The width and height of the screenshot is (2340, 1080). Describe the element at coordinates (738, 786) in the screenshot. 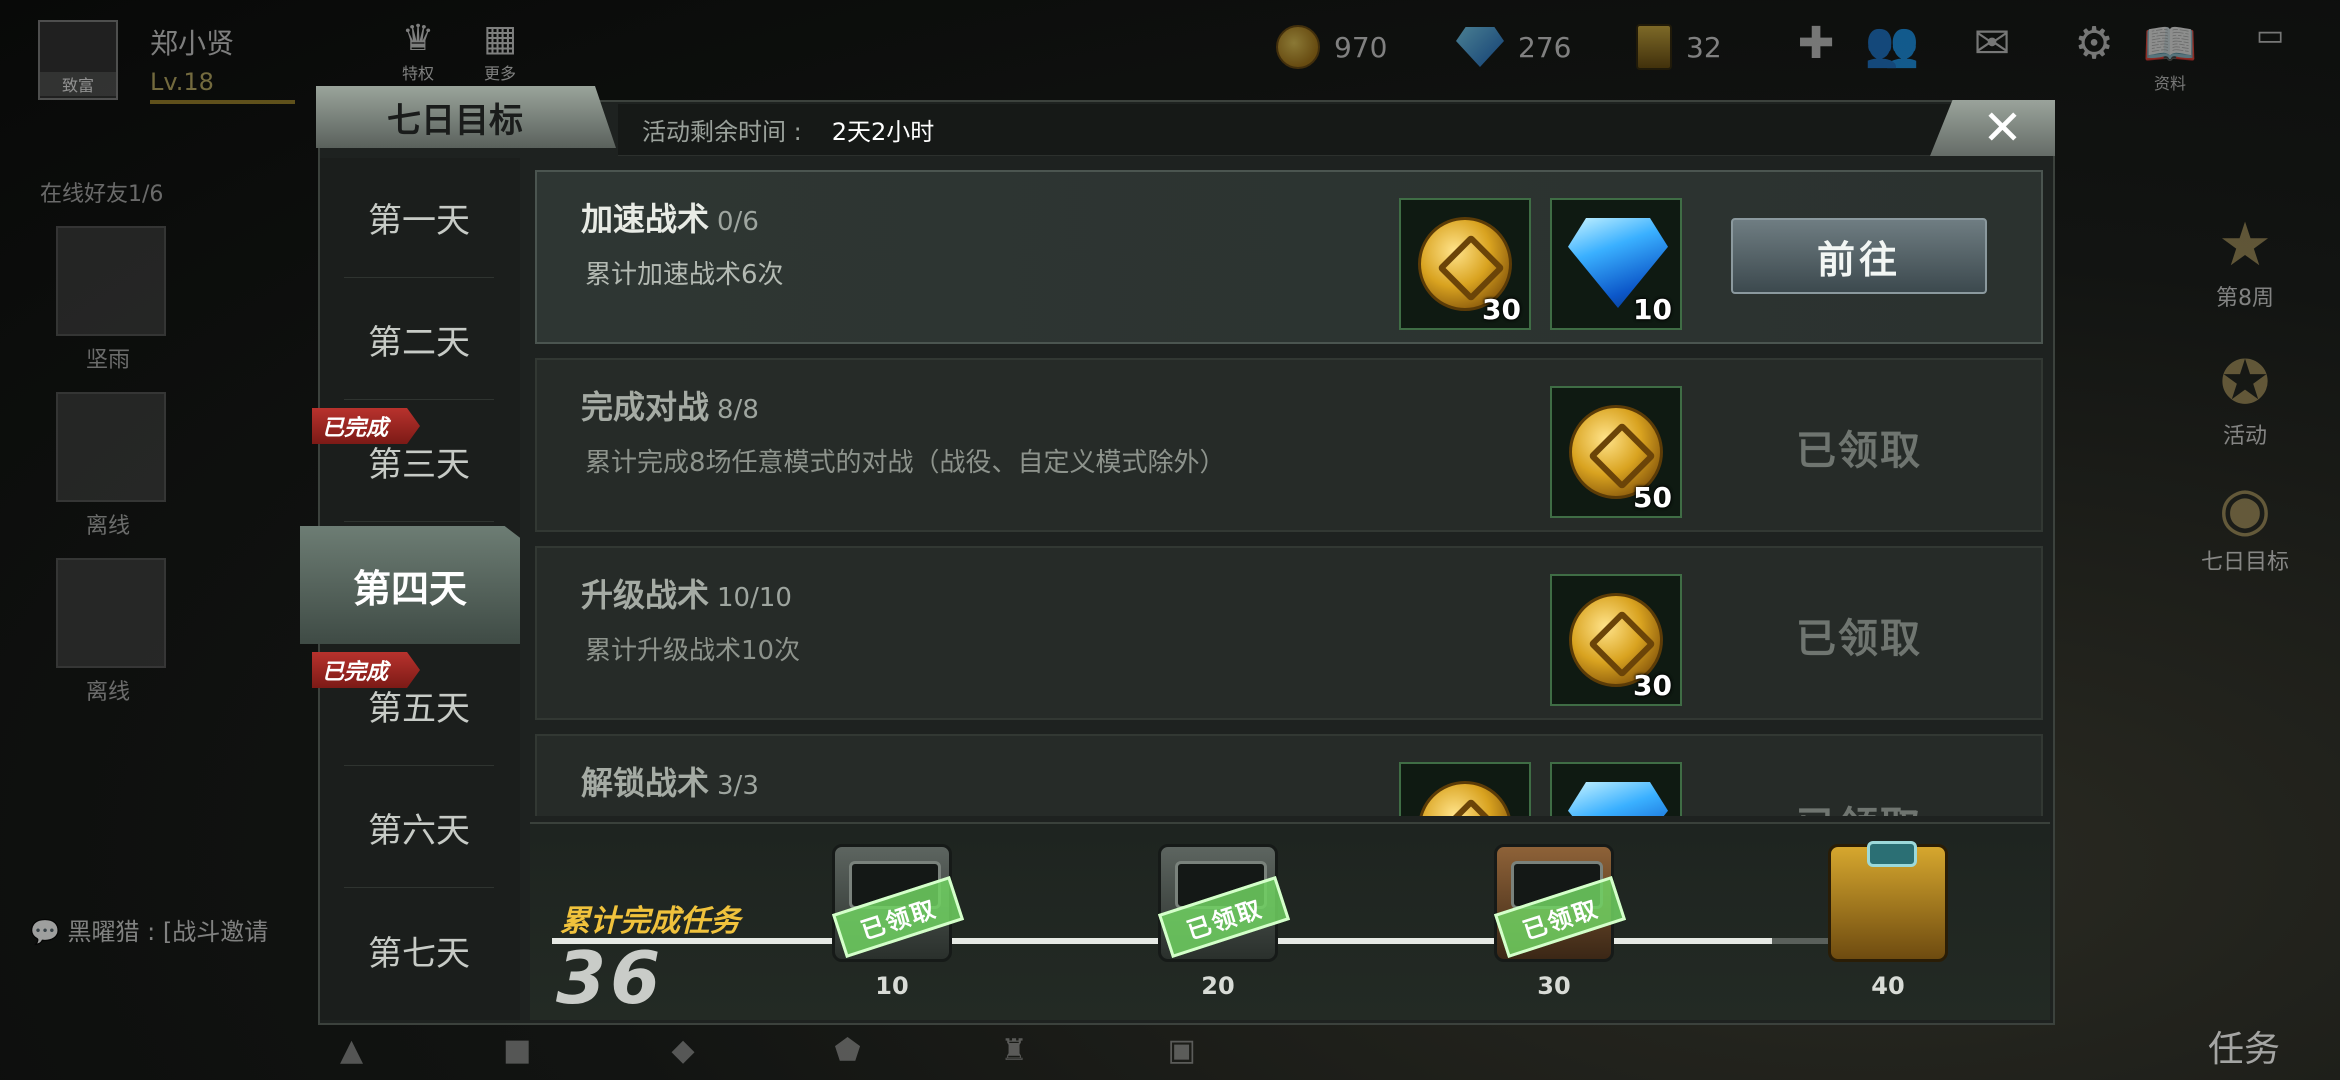

I see `task-progress: 3/3` at that location.